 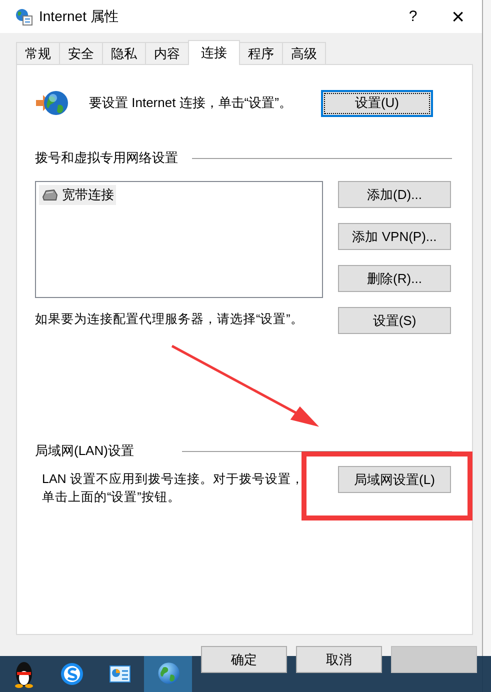 What do you see at coordinates (84, 451) in the screenshot?
I see `section-heading: 局域网(LAN)设置` at bounding box center [84, 451].